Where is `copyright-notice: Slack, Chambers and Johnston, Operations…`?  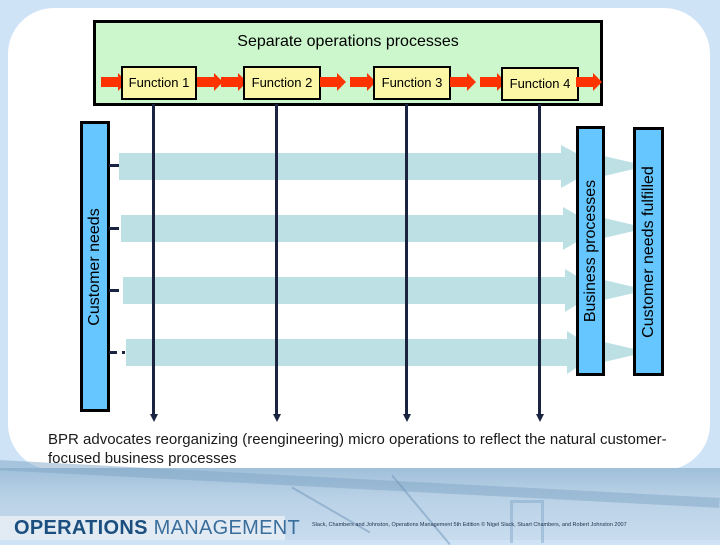
copyright-notice: Slack, Chambers and Johnston, Operations… is located at coordinates (469, 525).